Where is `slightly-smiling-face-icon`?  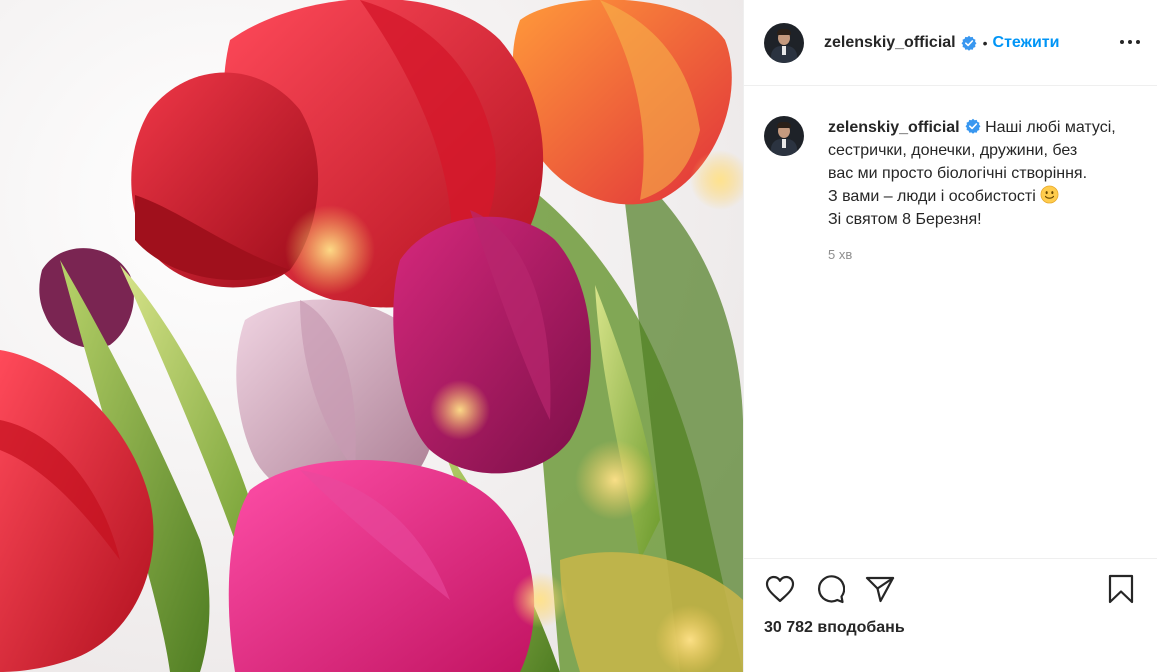 slightly-smiling-face-icon is located at coordinates (1049, 194).